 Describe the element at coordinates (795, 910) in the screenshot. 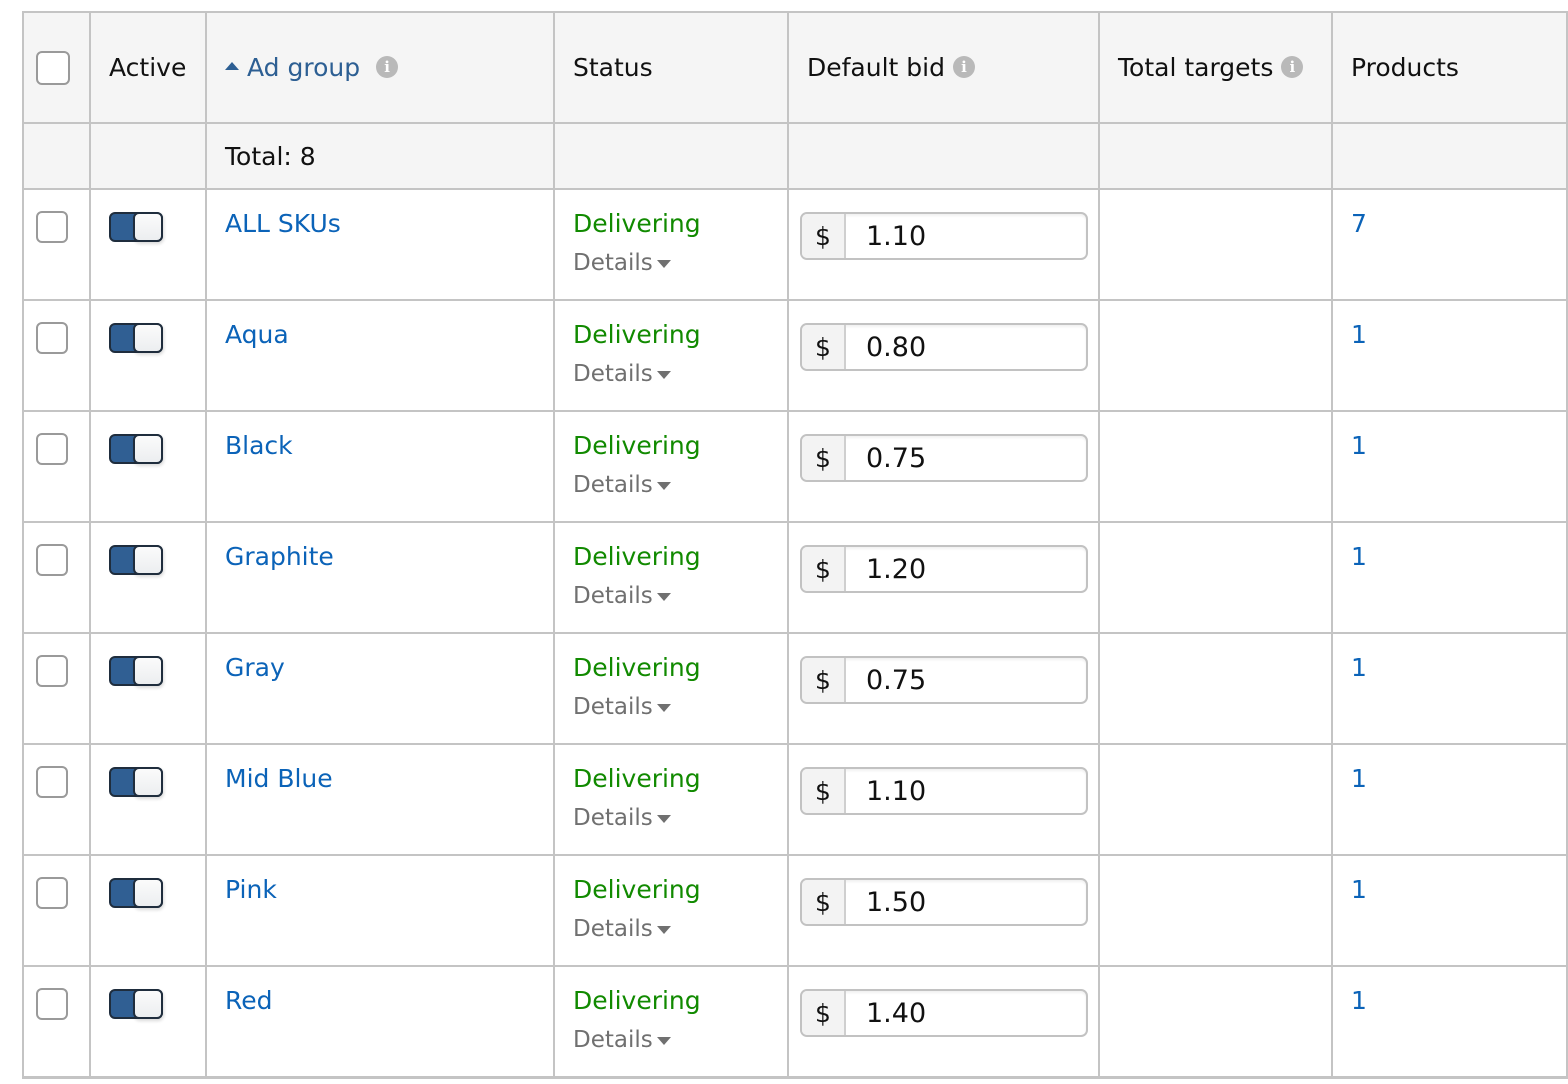

I see `table-row: Pink Delivering Details $ 1` at that location.